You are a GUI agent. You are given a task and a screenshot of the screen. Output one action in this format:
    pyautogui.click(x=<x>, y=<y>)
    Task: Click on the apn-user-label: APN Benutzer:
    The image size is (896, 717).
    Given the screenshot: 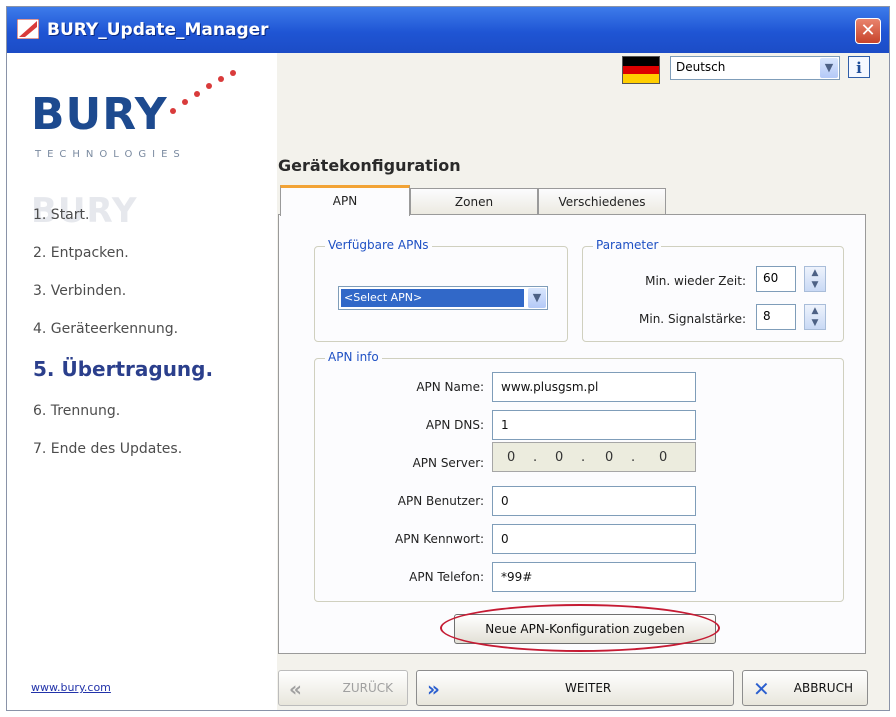 What is the action you would take?
    pyautogui.click(x=440, y=501)
    